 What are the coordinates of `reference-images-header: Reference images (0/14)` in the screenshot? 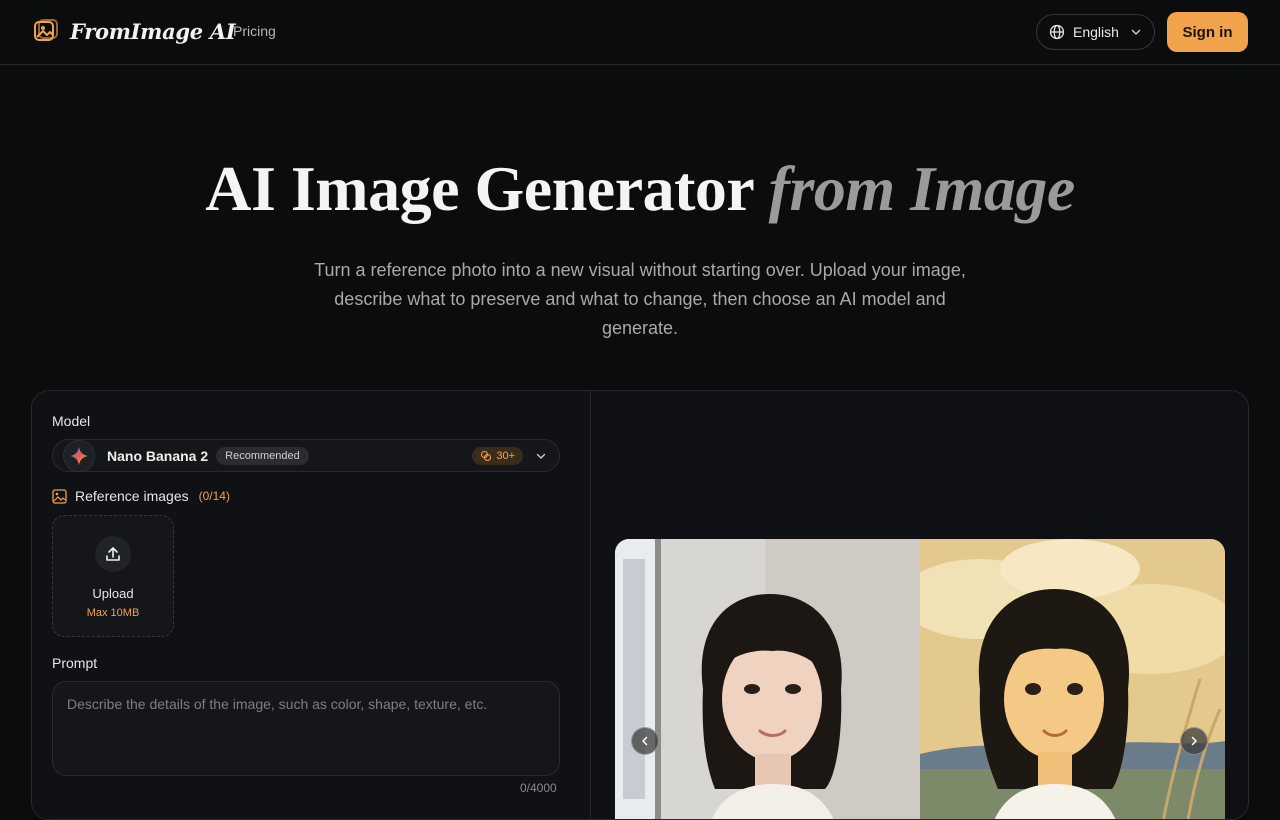 It's located at (141, 496).